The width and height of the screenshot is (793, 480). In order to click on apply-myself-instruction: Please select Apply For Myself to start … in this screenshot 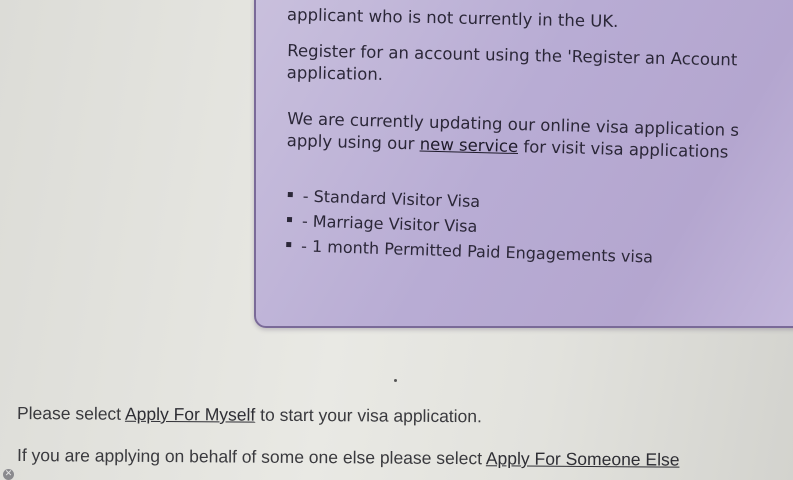, I will do `click(249, 415)`.